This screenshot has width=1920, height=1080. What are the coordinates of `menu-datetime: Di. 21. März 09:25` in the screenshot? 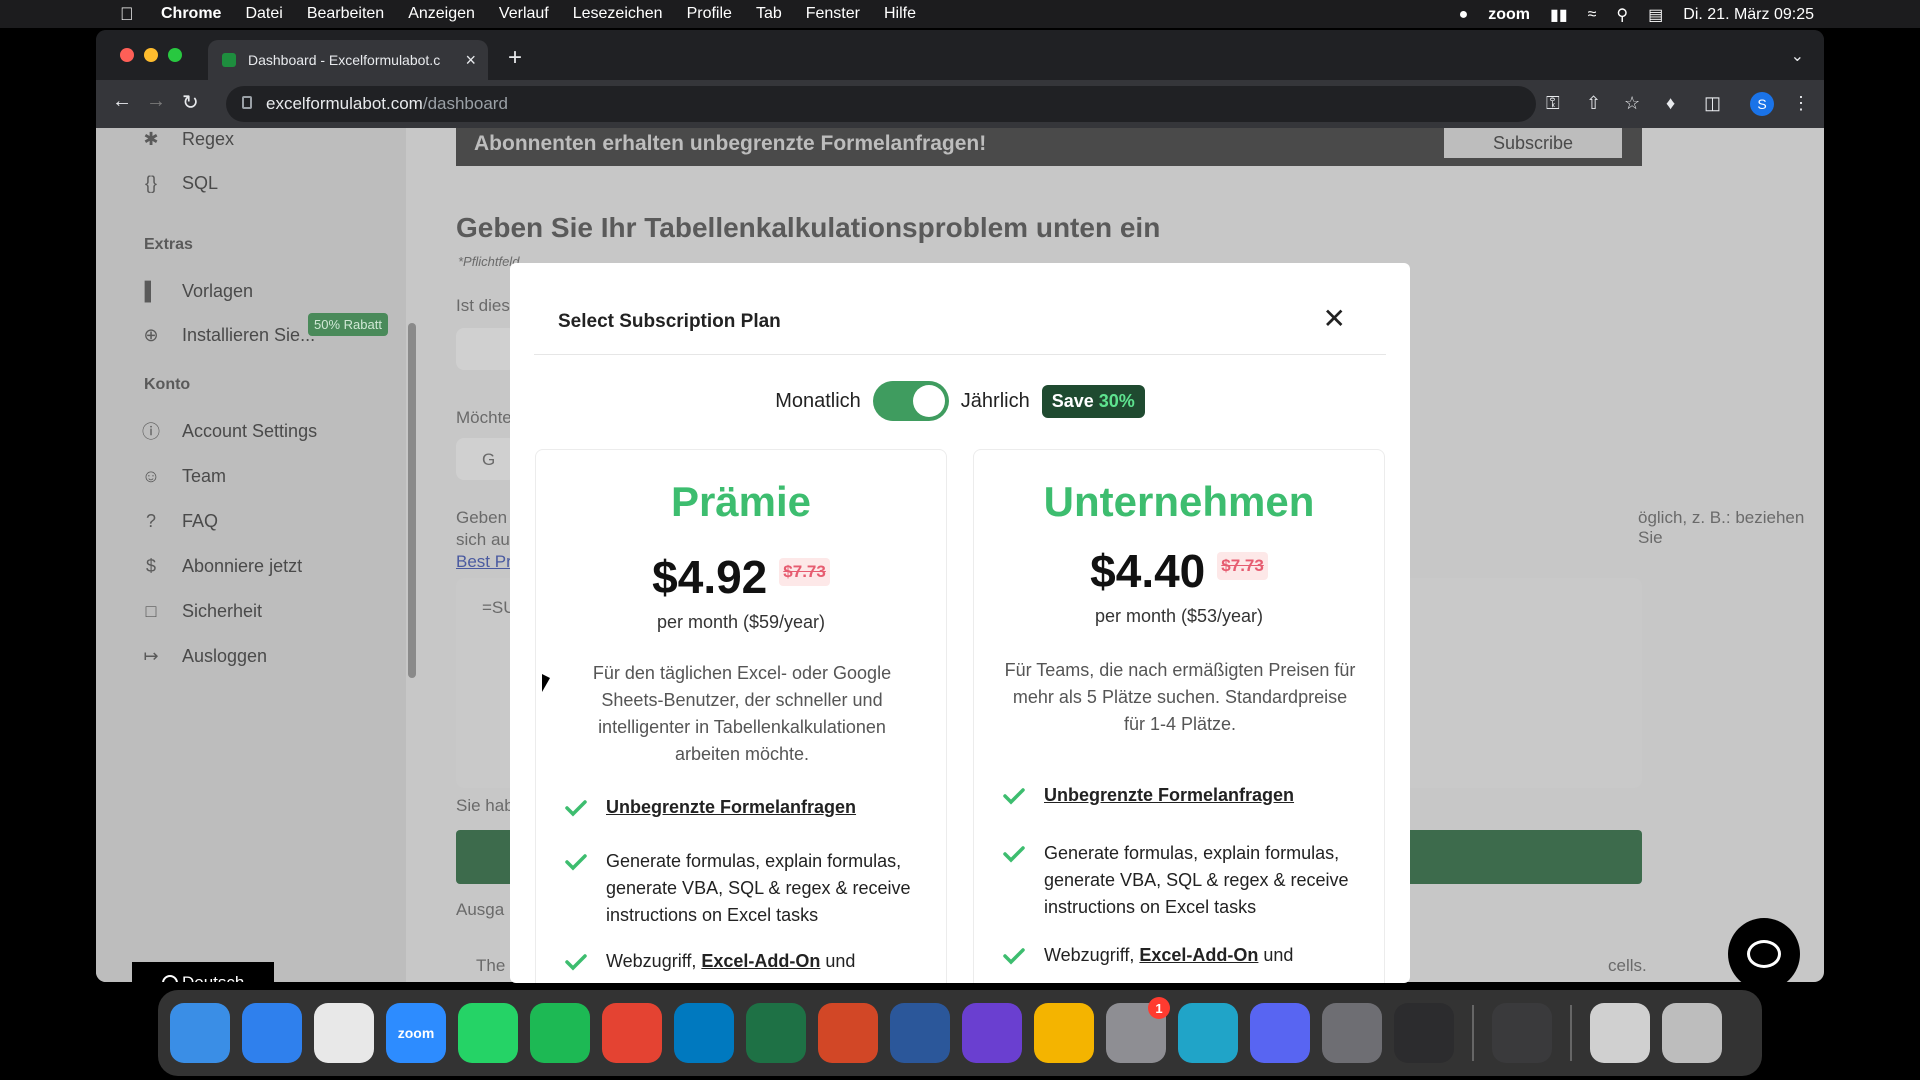 It's located at (1748, 15).